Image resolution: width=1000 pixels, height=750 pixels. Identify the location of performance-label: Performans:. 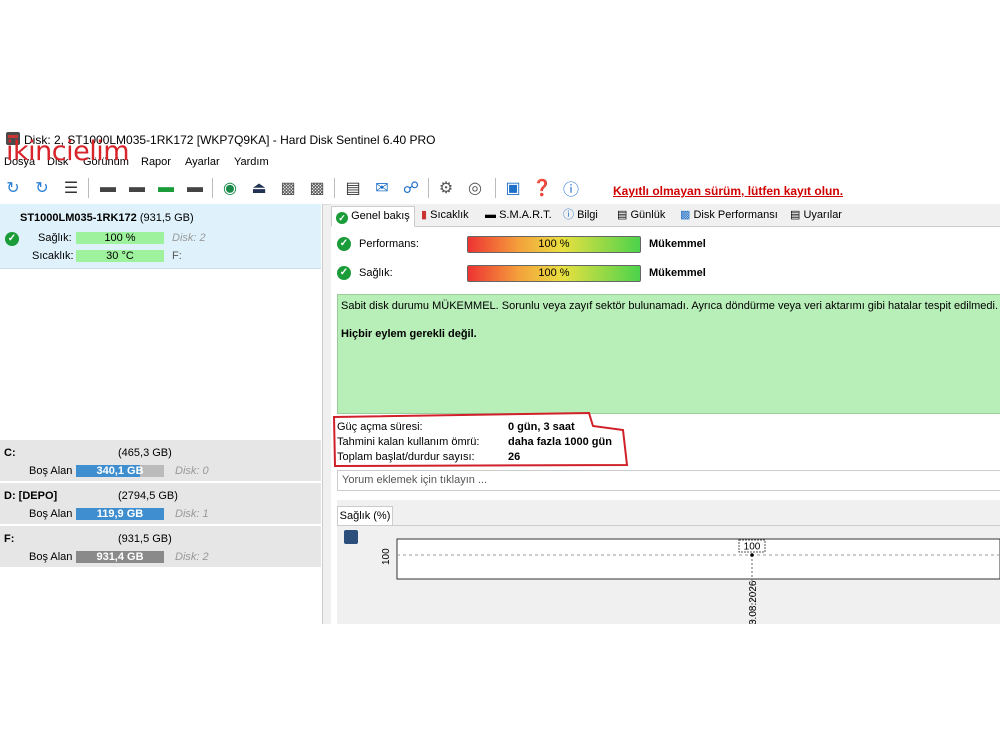
(389, 244).